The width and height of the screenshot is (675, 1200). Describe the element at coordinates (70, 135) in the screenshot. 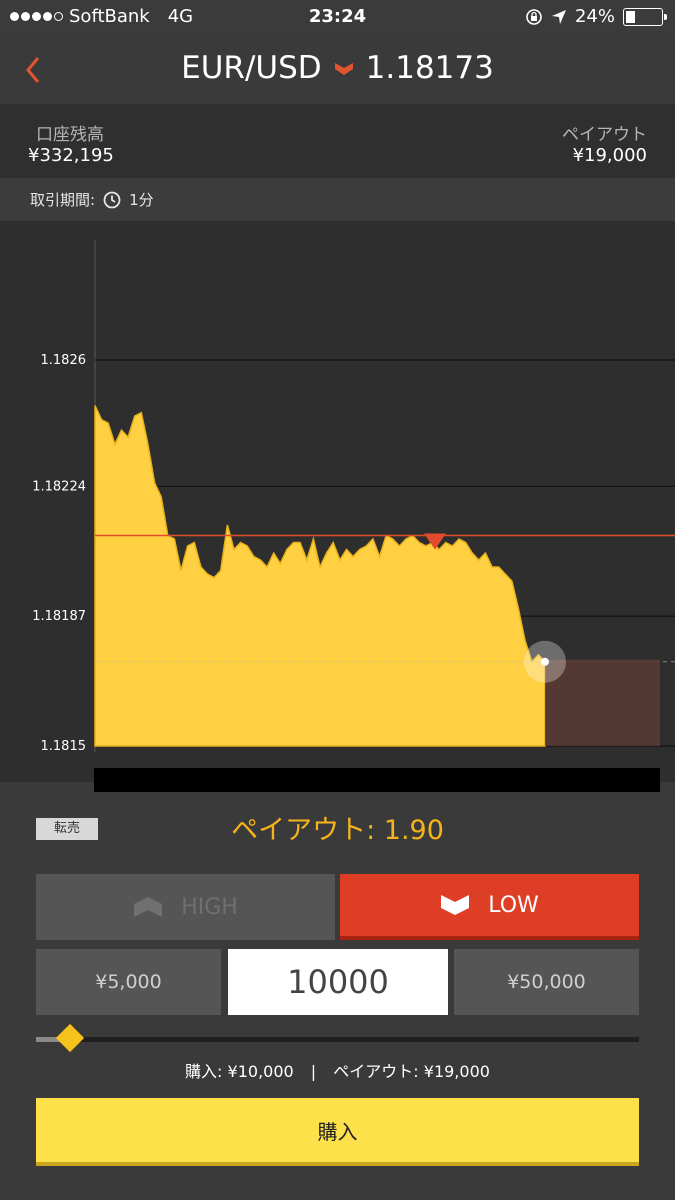

I see `balance-label: 口座残高` at that location.